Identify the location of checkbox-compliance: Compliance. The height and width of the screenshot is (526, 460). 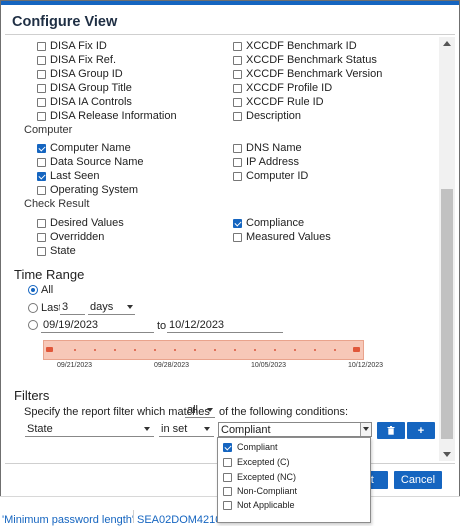
(268, 223).